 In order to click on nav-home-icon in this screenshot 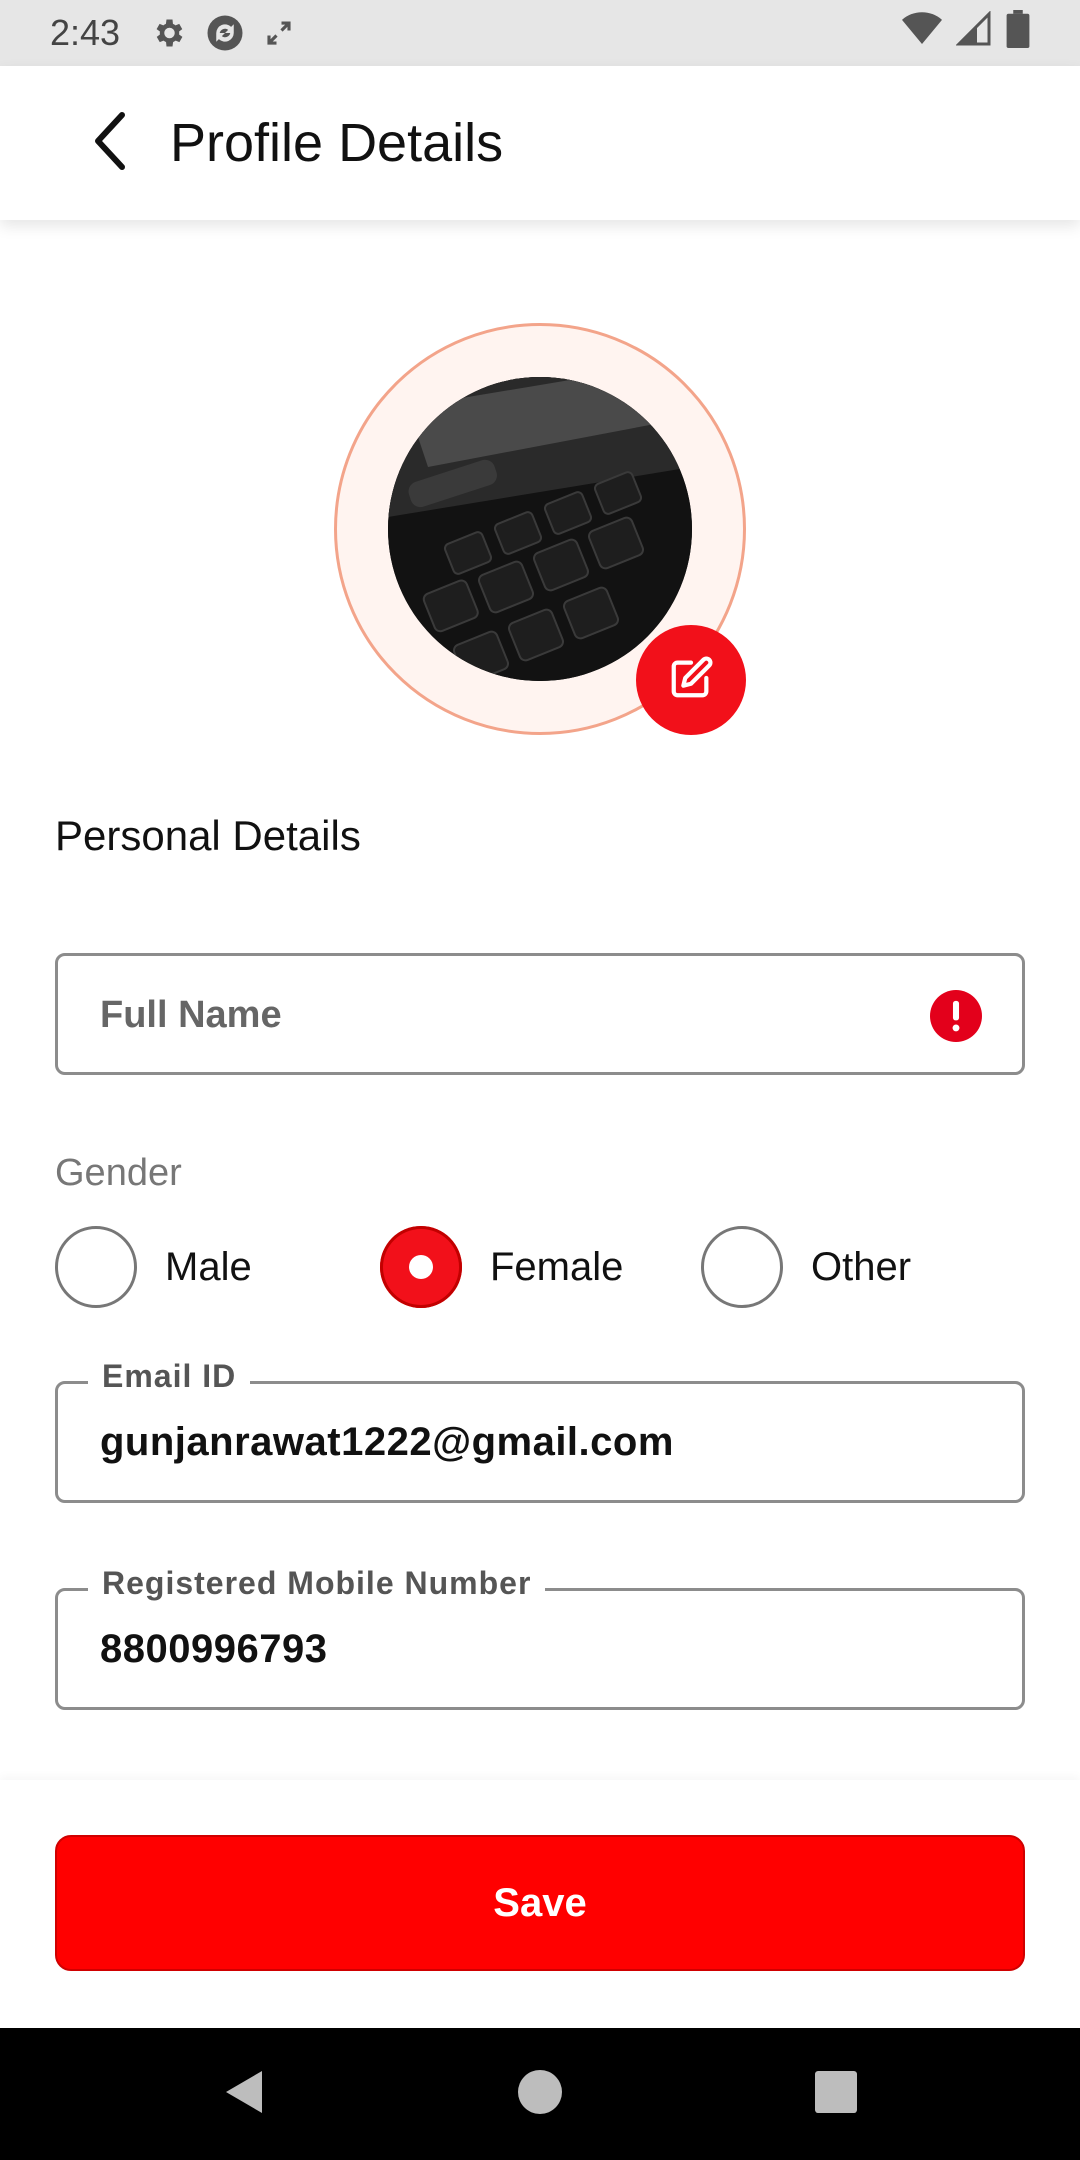, I will do `click(540, 2094)`.